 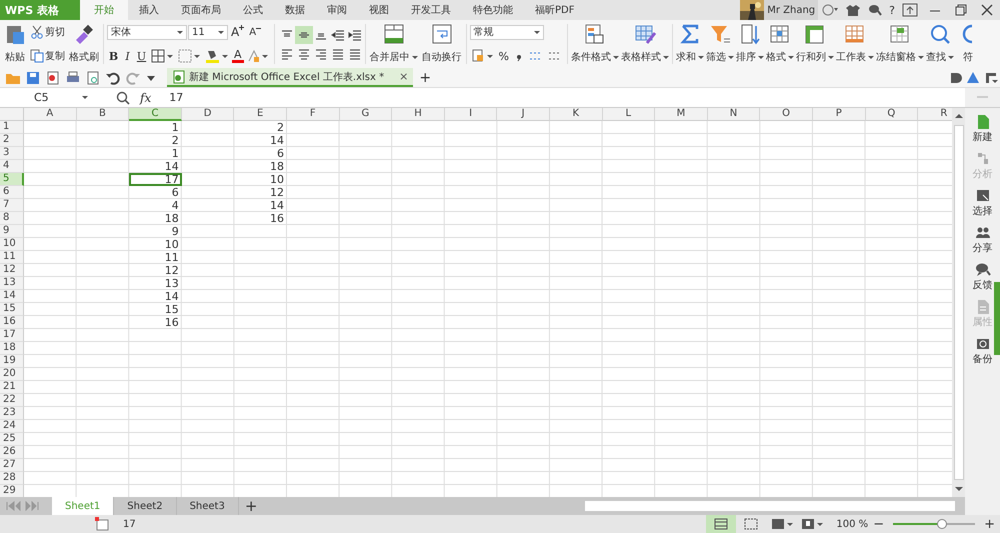 I want to click on menu-tab: 数据, so click(x=295, y=10).